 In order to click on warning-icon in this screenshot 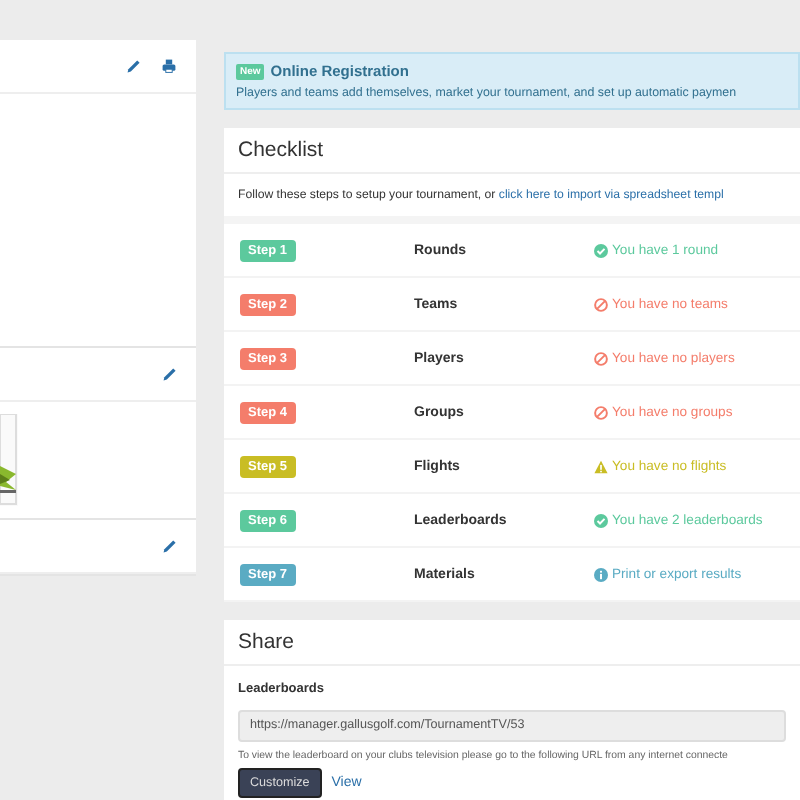, I will do `click(601, 466)`.